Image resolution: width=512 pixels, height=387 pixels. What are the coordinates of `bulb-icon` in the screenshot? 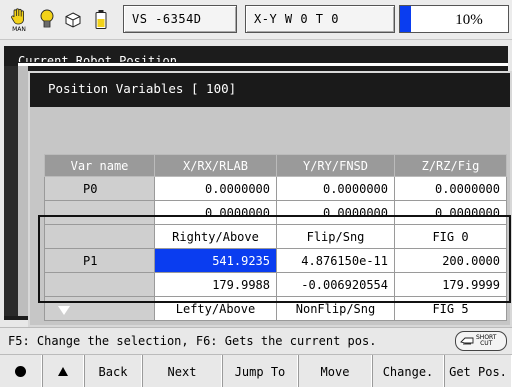 It's located at (47, 18).